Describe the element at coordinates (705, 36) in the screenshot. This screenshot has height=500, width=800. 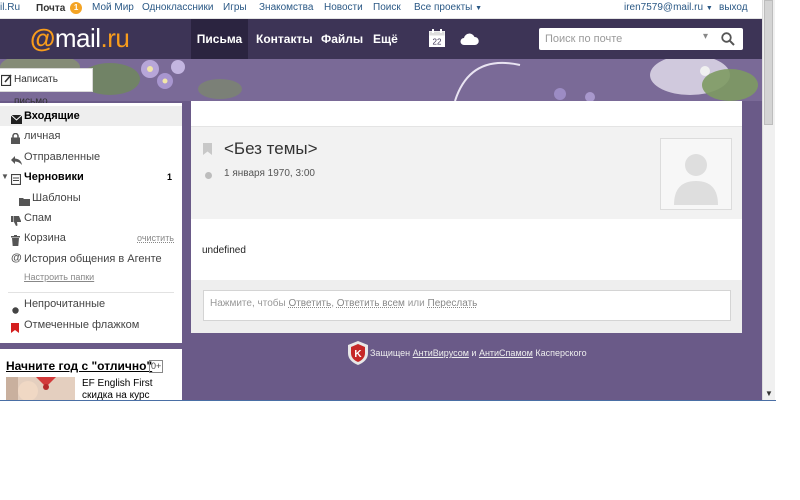
I see `search-dropdown-icon: ▾` at that location.